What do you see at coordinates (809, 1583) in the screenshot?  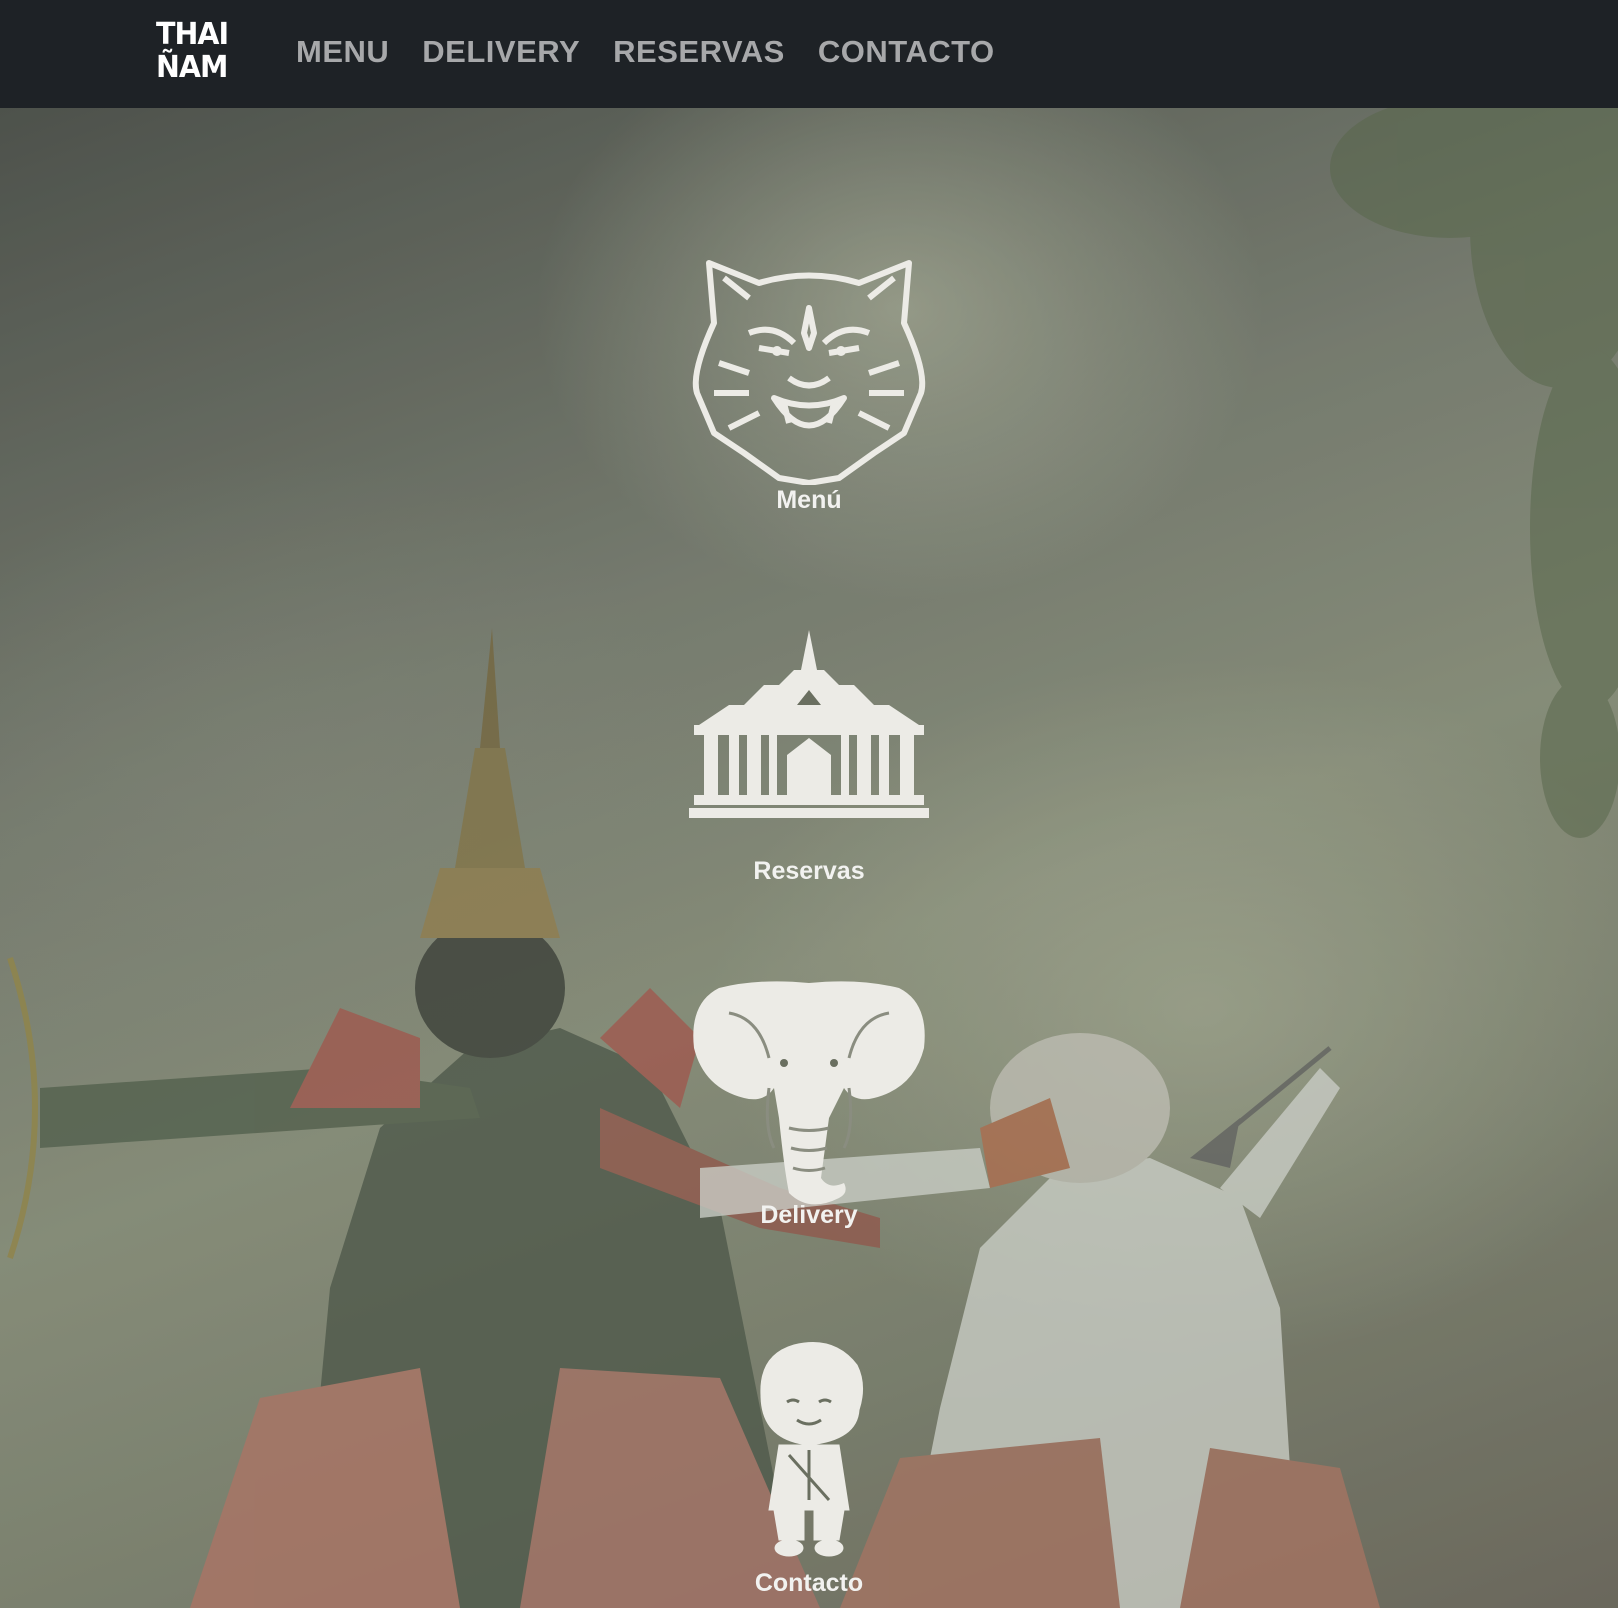 I see `hero-item-label: Contacto` at bounding box center [809, 1583].